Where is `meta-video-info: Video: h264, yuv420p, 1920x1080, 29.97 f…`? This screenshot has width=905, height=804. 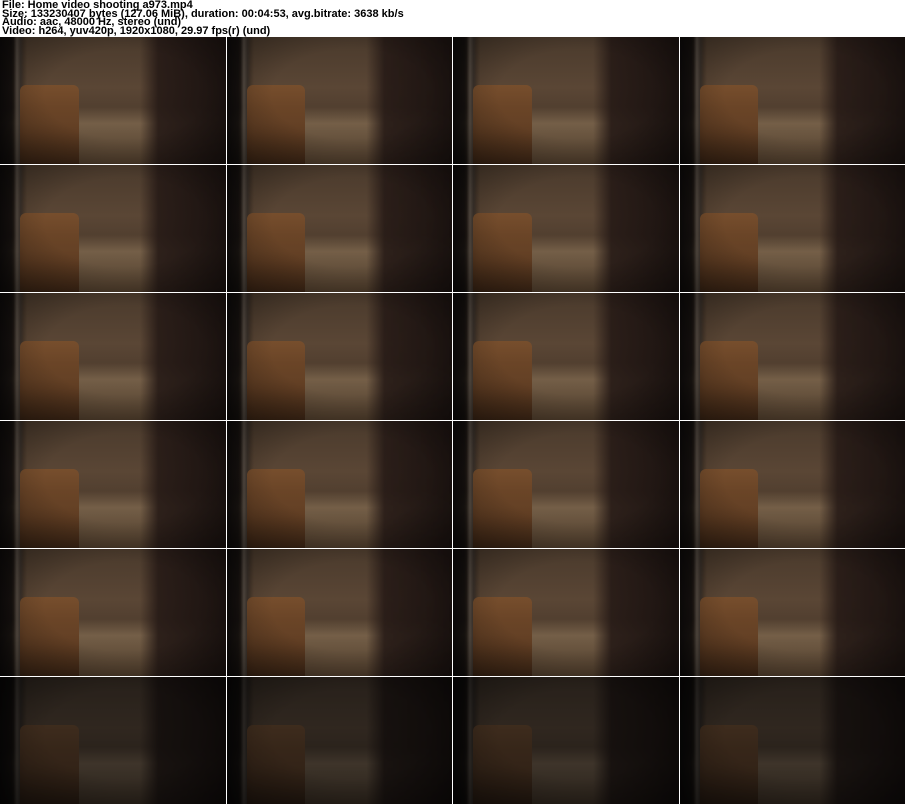
meta-video-info: Video: h264, yuv420p, 1920x1080, 29.97 f… is located at coordinates (453, 31).